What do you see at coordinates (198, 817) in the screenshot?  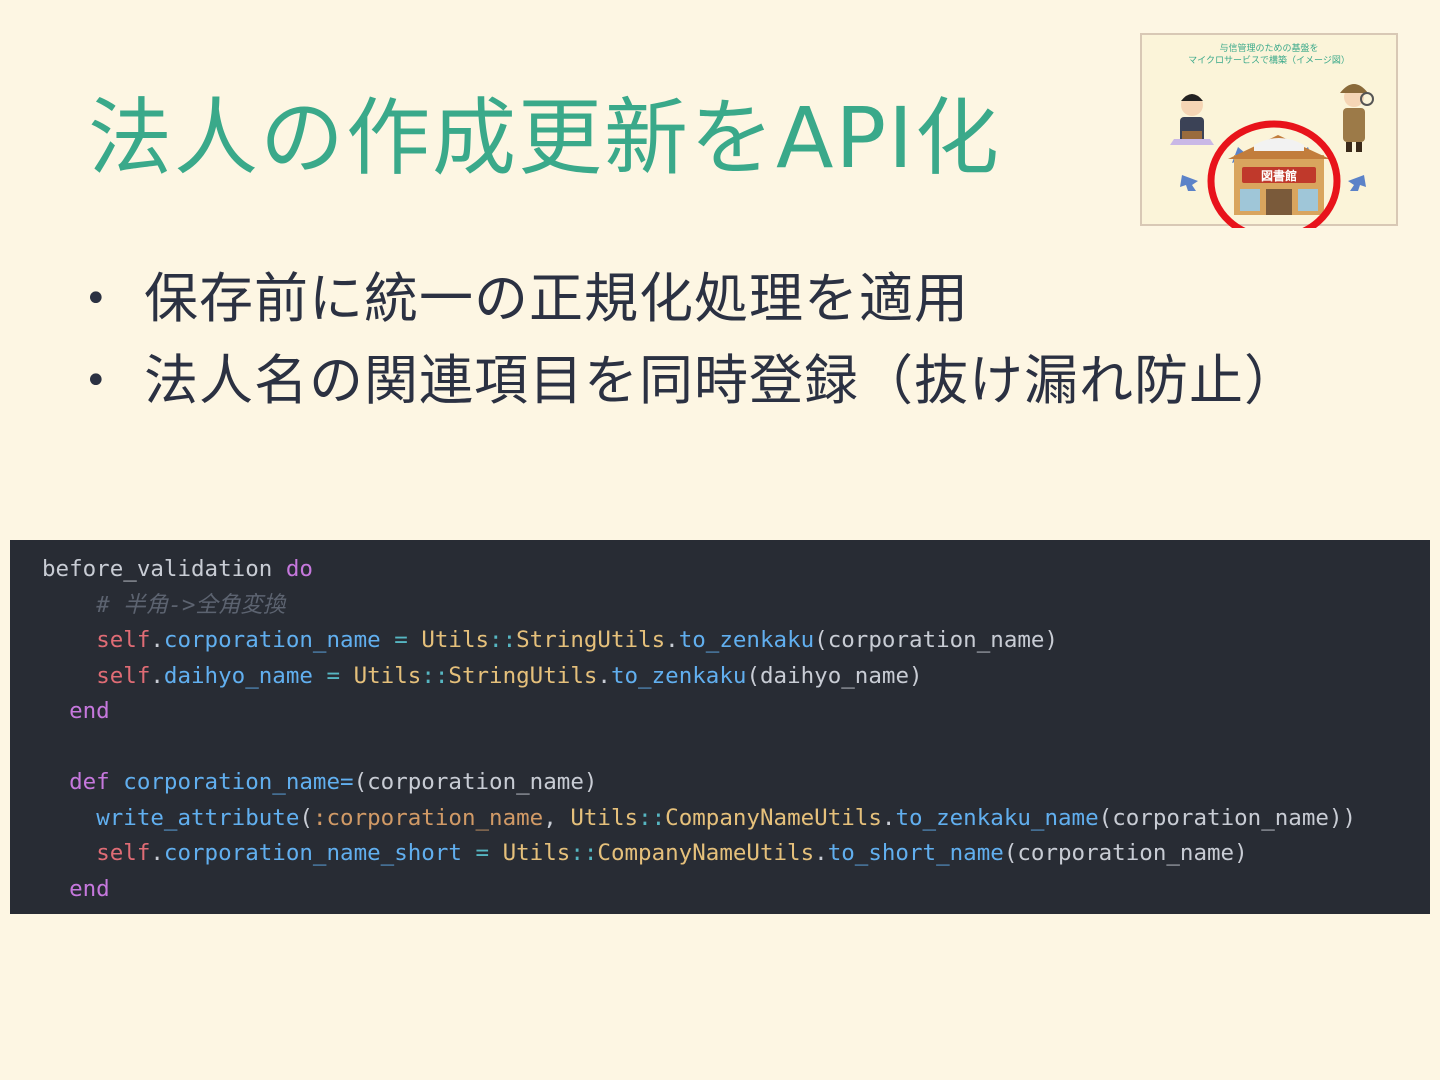 I see `code-token: write_attribute` at bounding box center [198, 817].